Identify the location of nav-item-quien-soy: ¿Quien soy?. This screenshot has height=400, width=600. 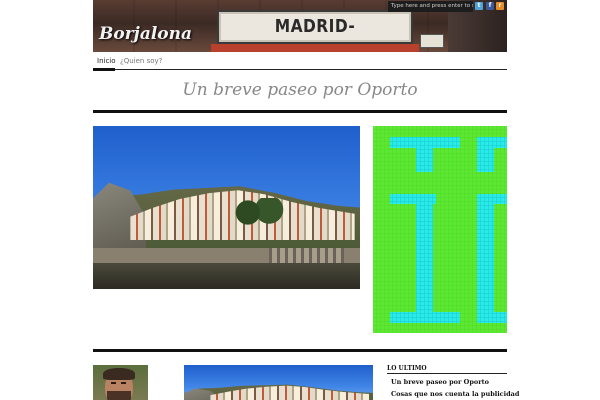
(141, 61).